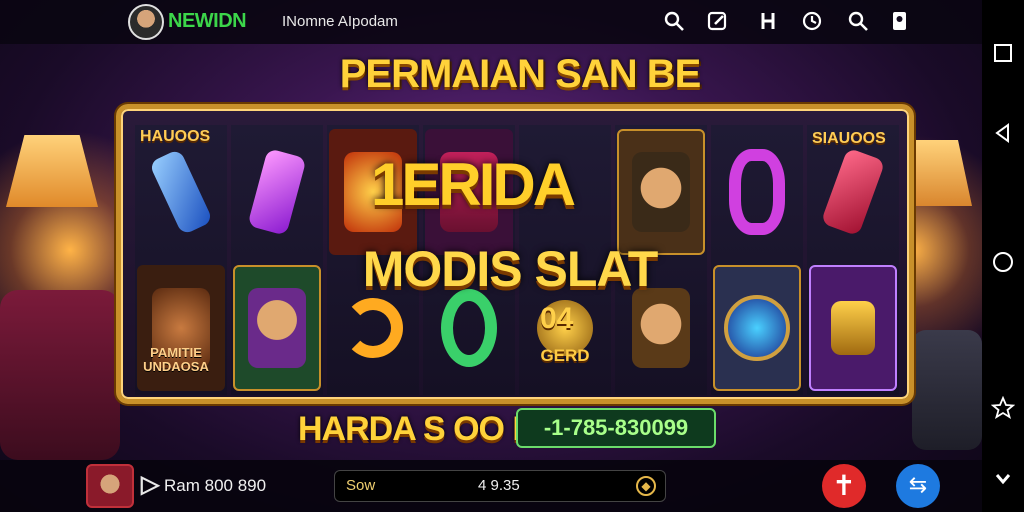  Describe the element at coordinates (557, 318) in the screenshot. I see `gerd-number: 04` at that location.